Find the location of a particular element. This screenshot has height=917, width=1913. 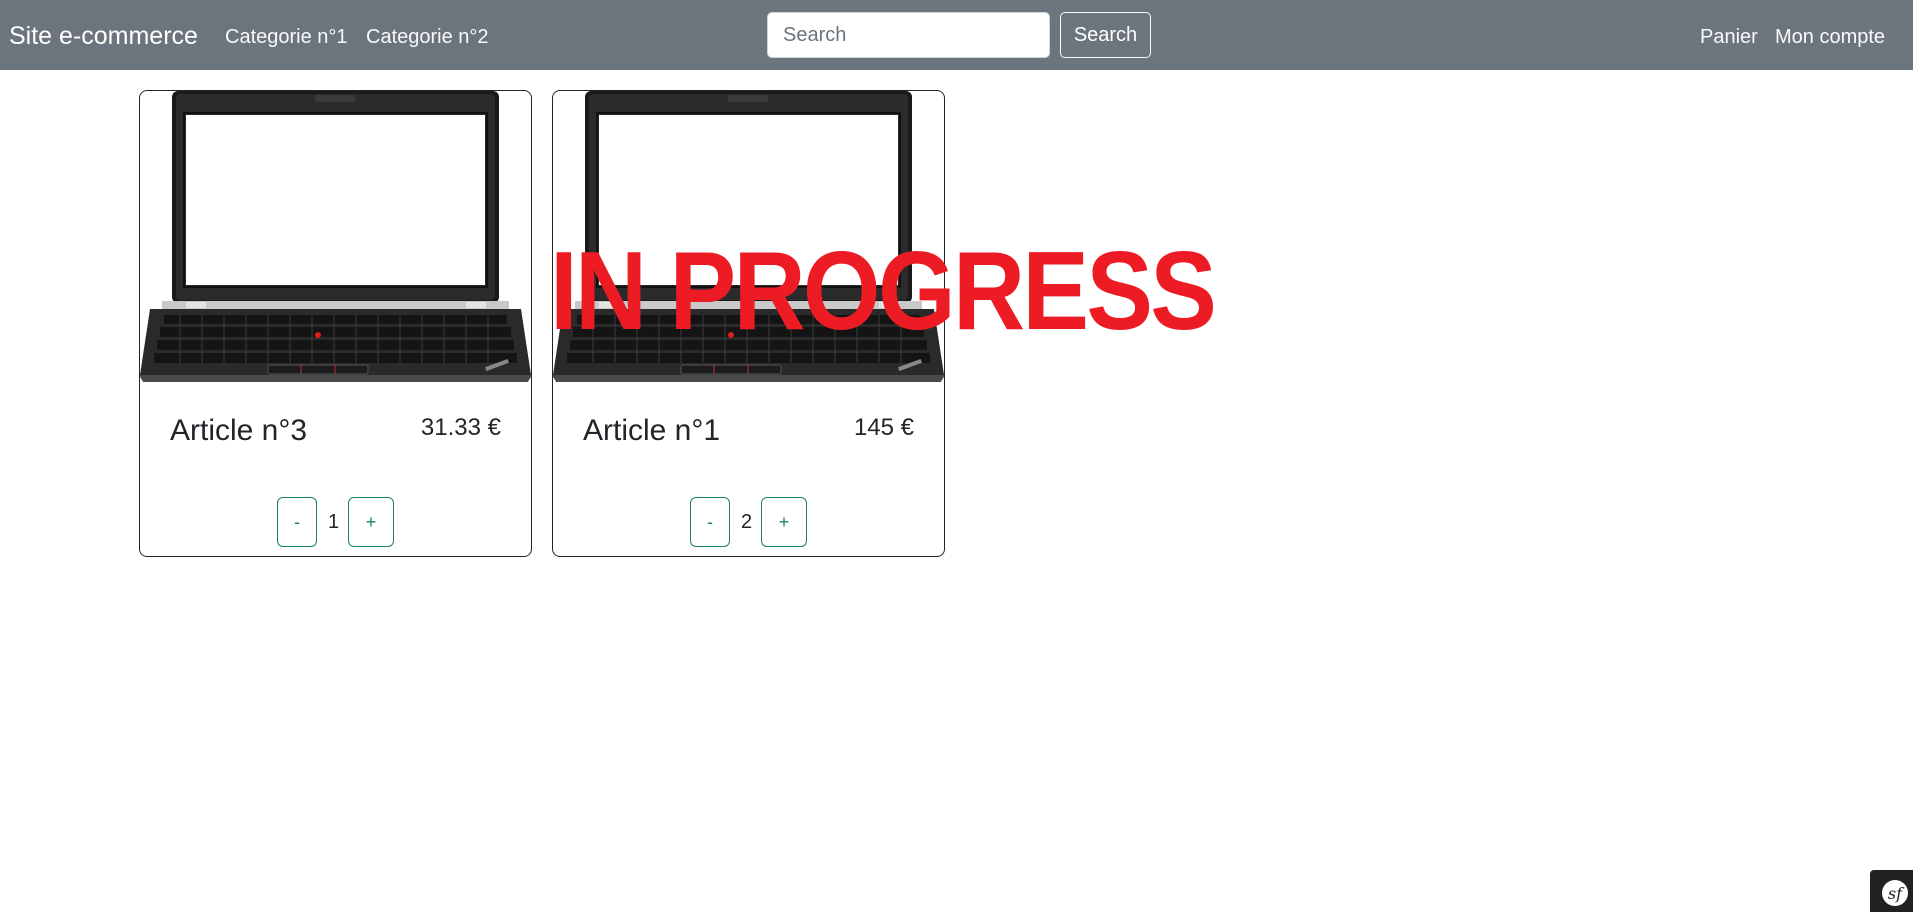

product-title: Article n°1 is located at coordinates (652, 430).